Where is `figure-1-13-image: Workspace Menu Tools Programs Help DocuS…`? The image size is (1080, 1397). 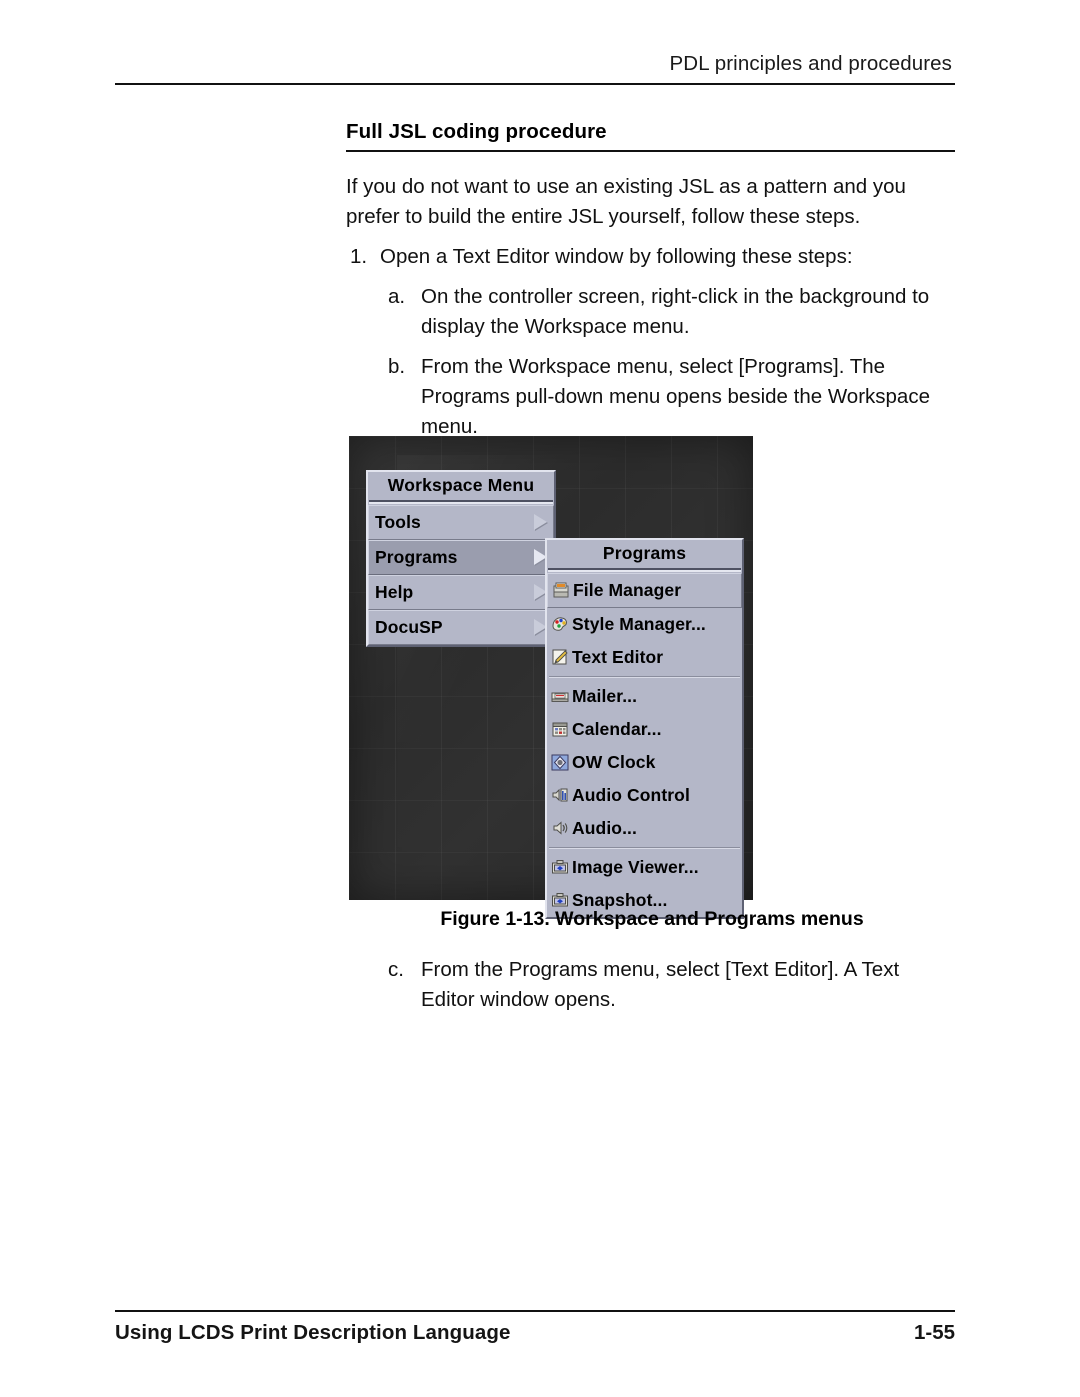 figure-1-13-image: Workspace Menu Tools Programs Help DocuS… is located at coordinates (551, 677).